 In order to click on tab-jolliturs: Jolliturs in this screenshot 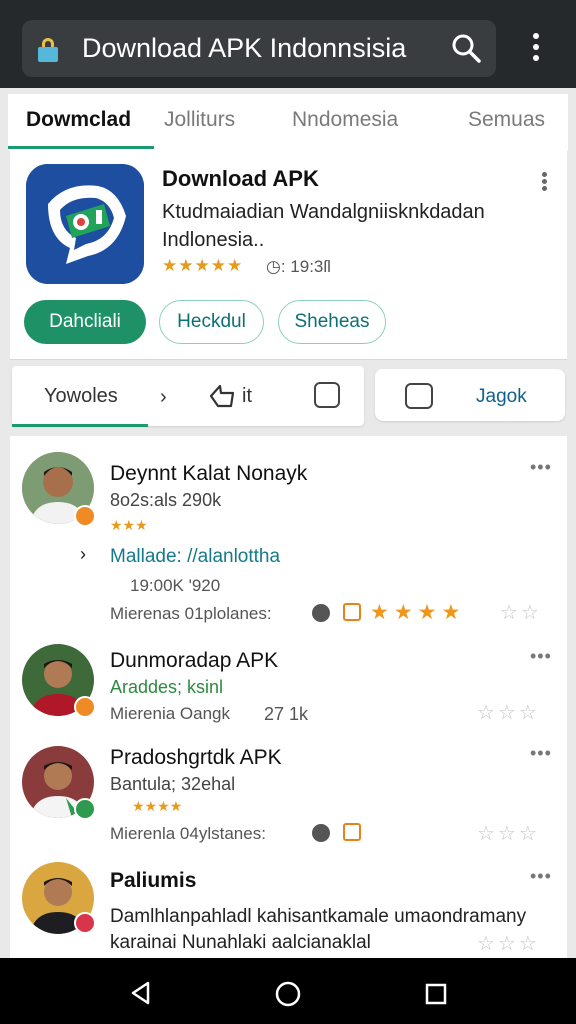, I will do `click(199, 120)`.